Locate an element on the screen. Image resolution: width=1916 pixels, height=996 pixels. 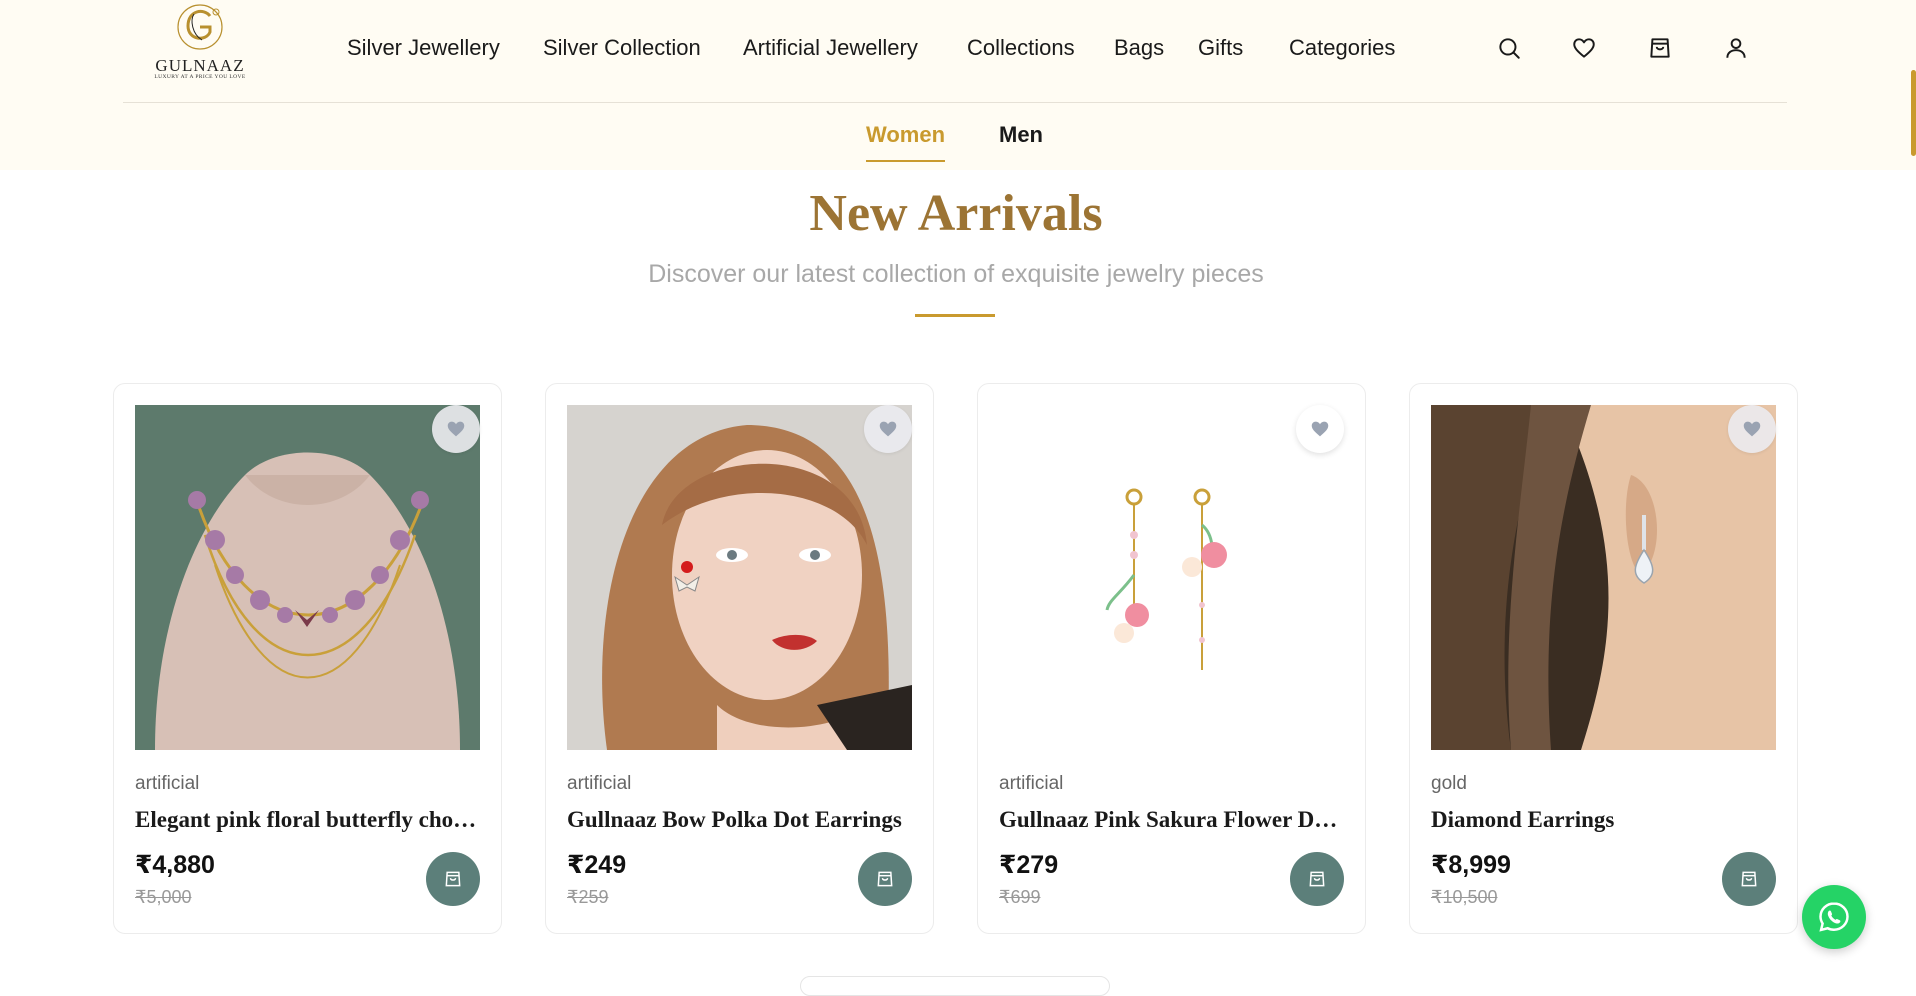
search-icon is located at coordinates (1509, 48).